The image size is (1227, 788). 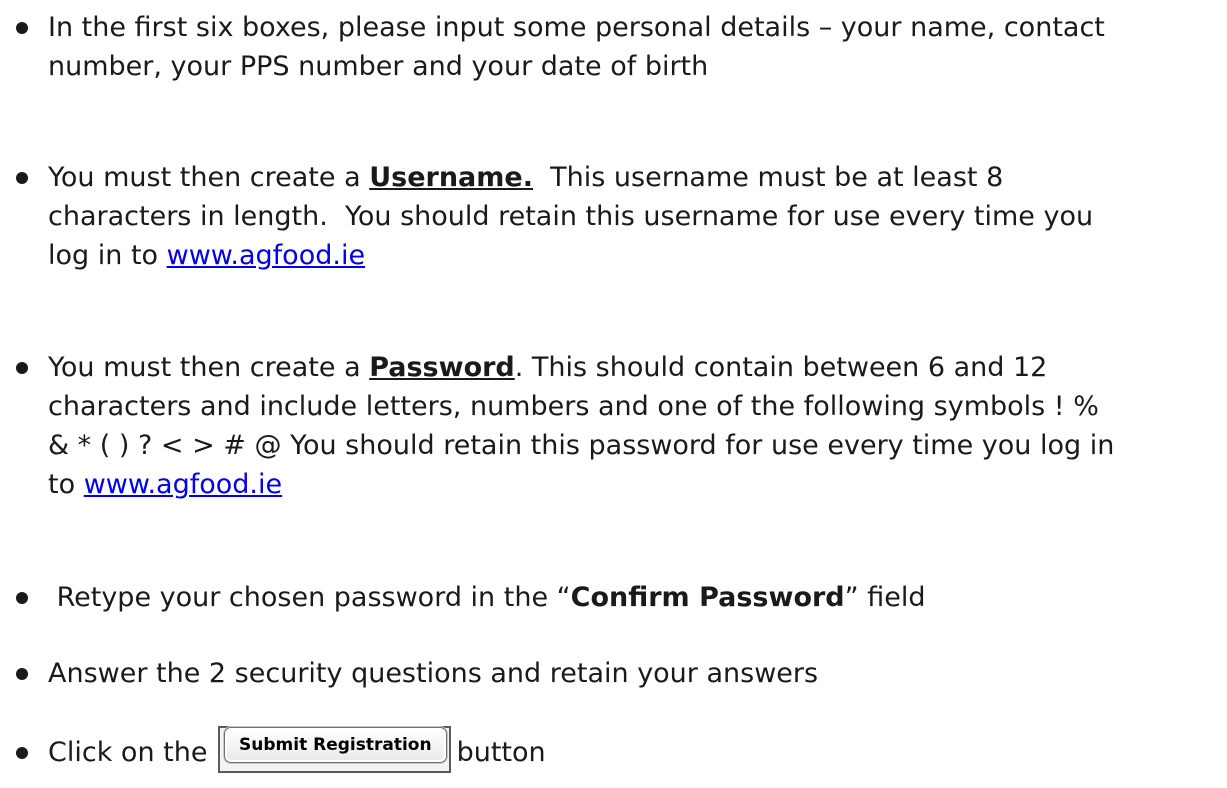 What do you see at coordinates (781, 367) in the screenshot?
I see `text-span: . This should contain between 6 and 12` at bounding box center [781, 367].